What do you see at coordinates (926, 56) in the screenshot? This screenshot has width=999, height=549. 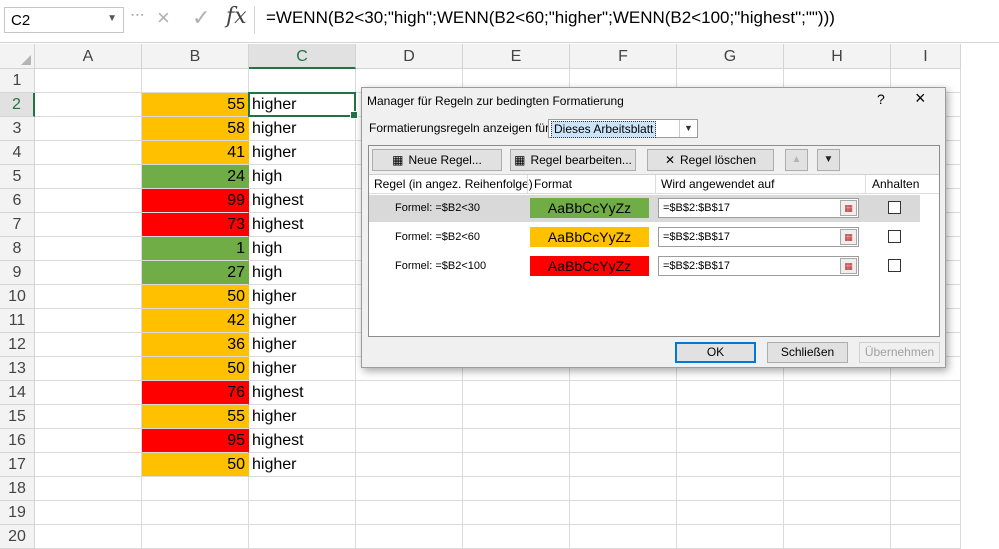 I see `column-header-i: I` at bounding box center [926, 56].